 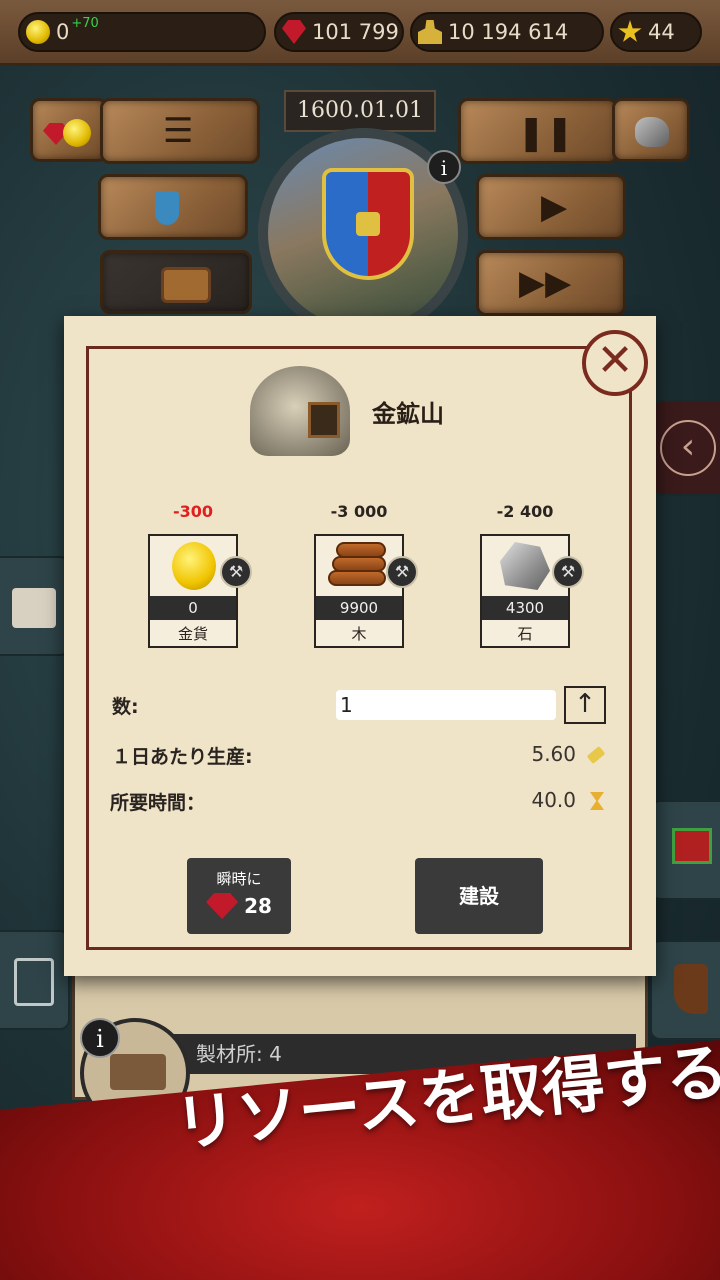 I want to click on cost-wood: -3 000, so click(x=359, y=511).